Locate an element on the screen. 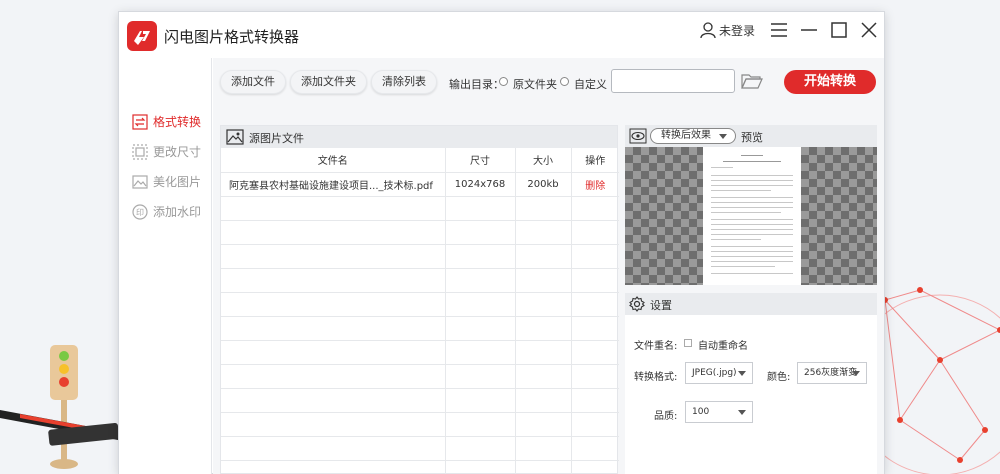 This screenshot has height=474, width=1000. format-select: JPEG(.jpg) is located at coordinates (719, 373).